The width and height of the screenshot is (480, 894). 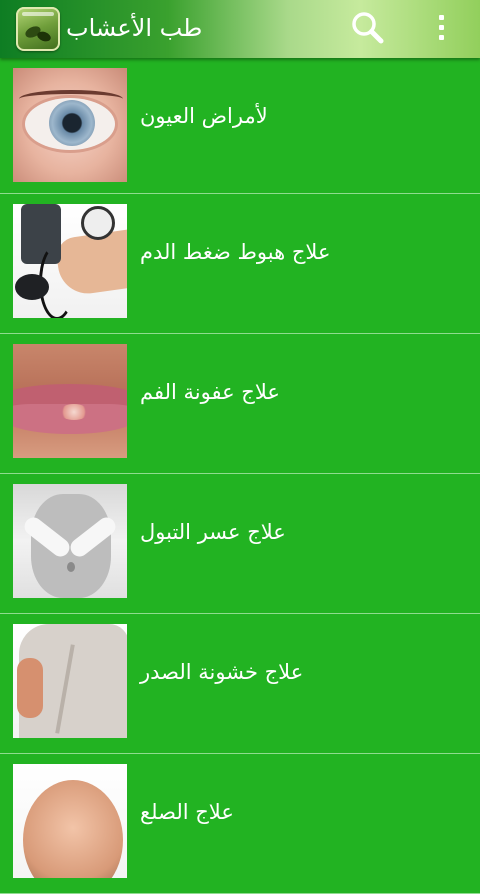 What do you see at coordinates (213, 532) in the screenshot?
I see `list-item-label: علاج عسر التبول` at bounding box center [213, 532].